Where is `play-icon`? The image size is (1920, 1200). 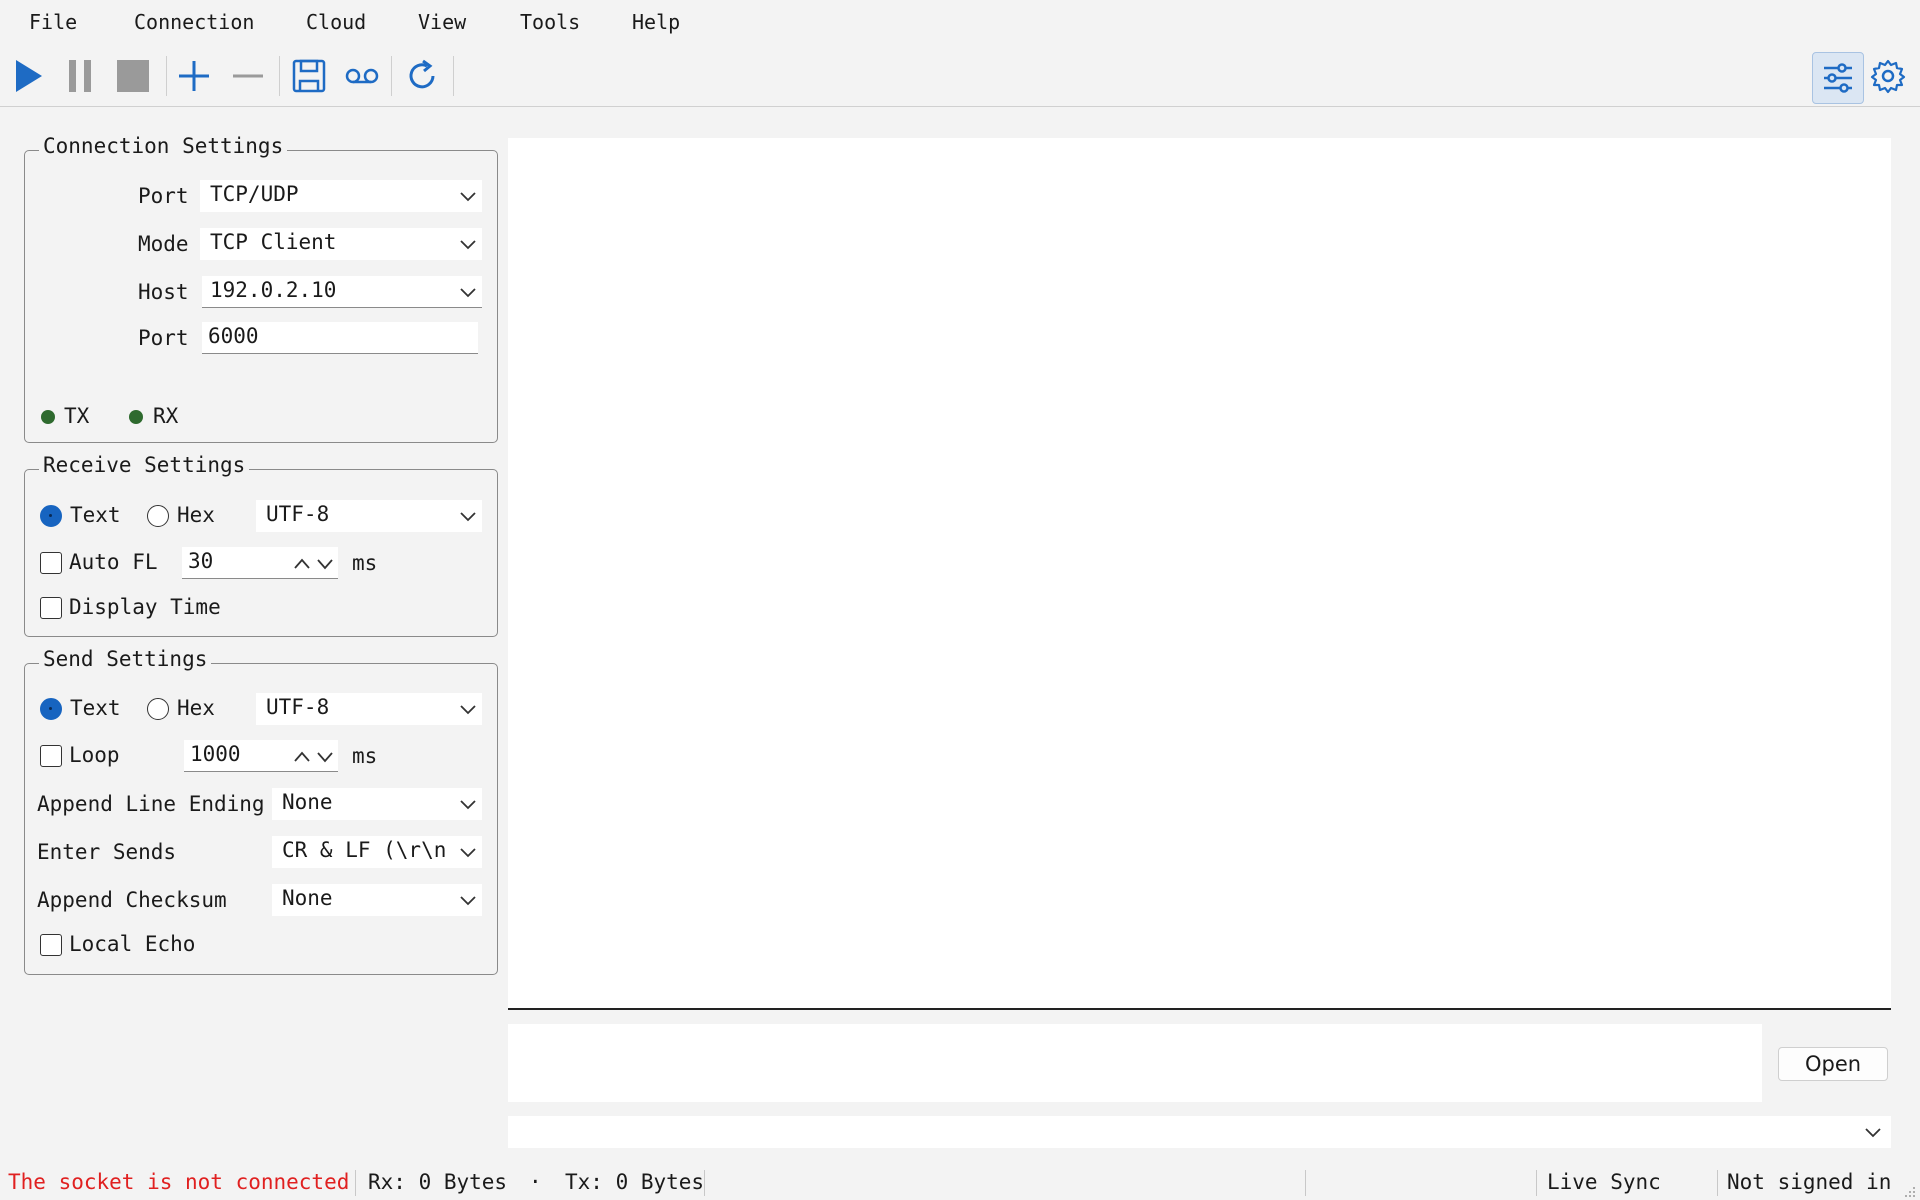
play-icon is located at coordinates (29, 76).